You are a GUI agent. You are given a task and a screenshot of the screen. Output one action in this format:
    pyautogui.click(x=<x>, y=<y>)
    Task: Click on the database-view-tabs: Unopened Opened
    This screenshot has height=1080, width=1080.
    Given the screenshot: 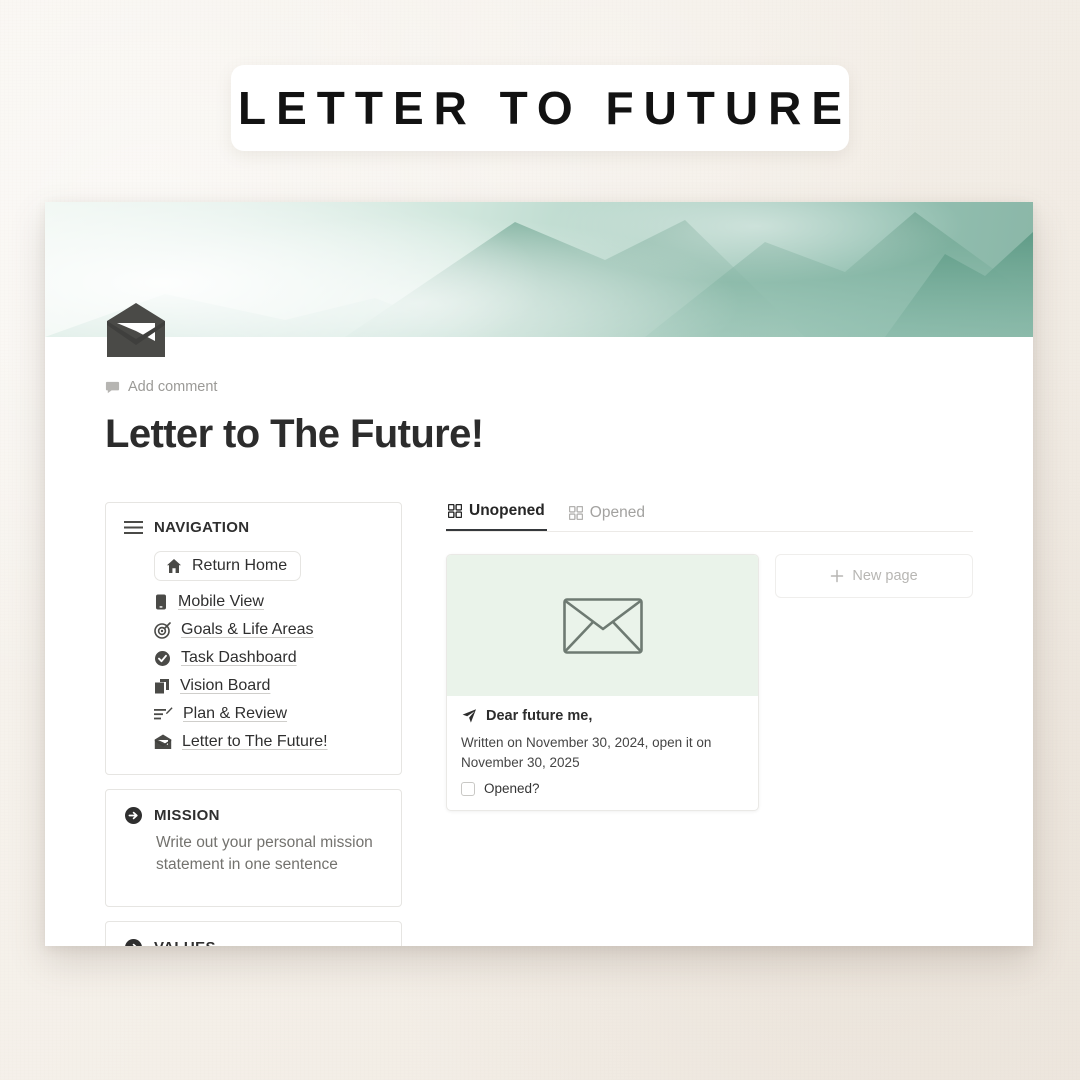 What is the action you would take?
    pyautogui.click(x=709, y=517)
    